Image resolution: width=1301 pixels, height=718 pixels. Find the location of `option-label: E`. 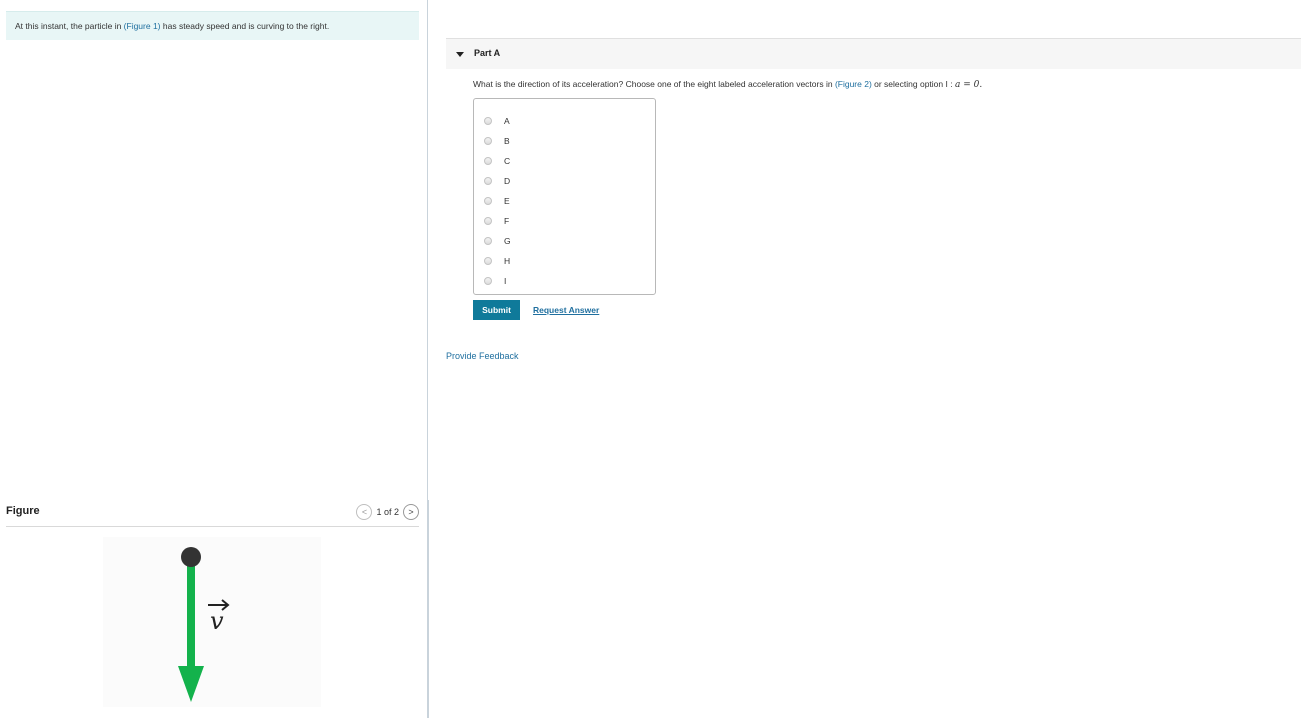

option-label: E is located at coordinates (507, 201).